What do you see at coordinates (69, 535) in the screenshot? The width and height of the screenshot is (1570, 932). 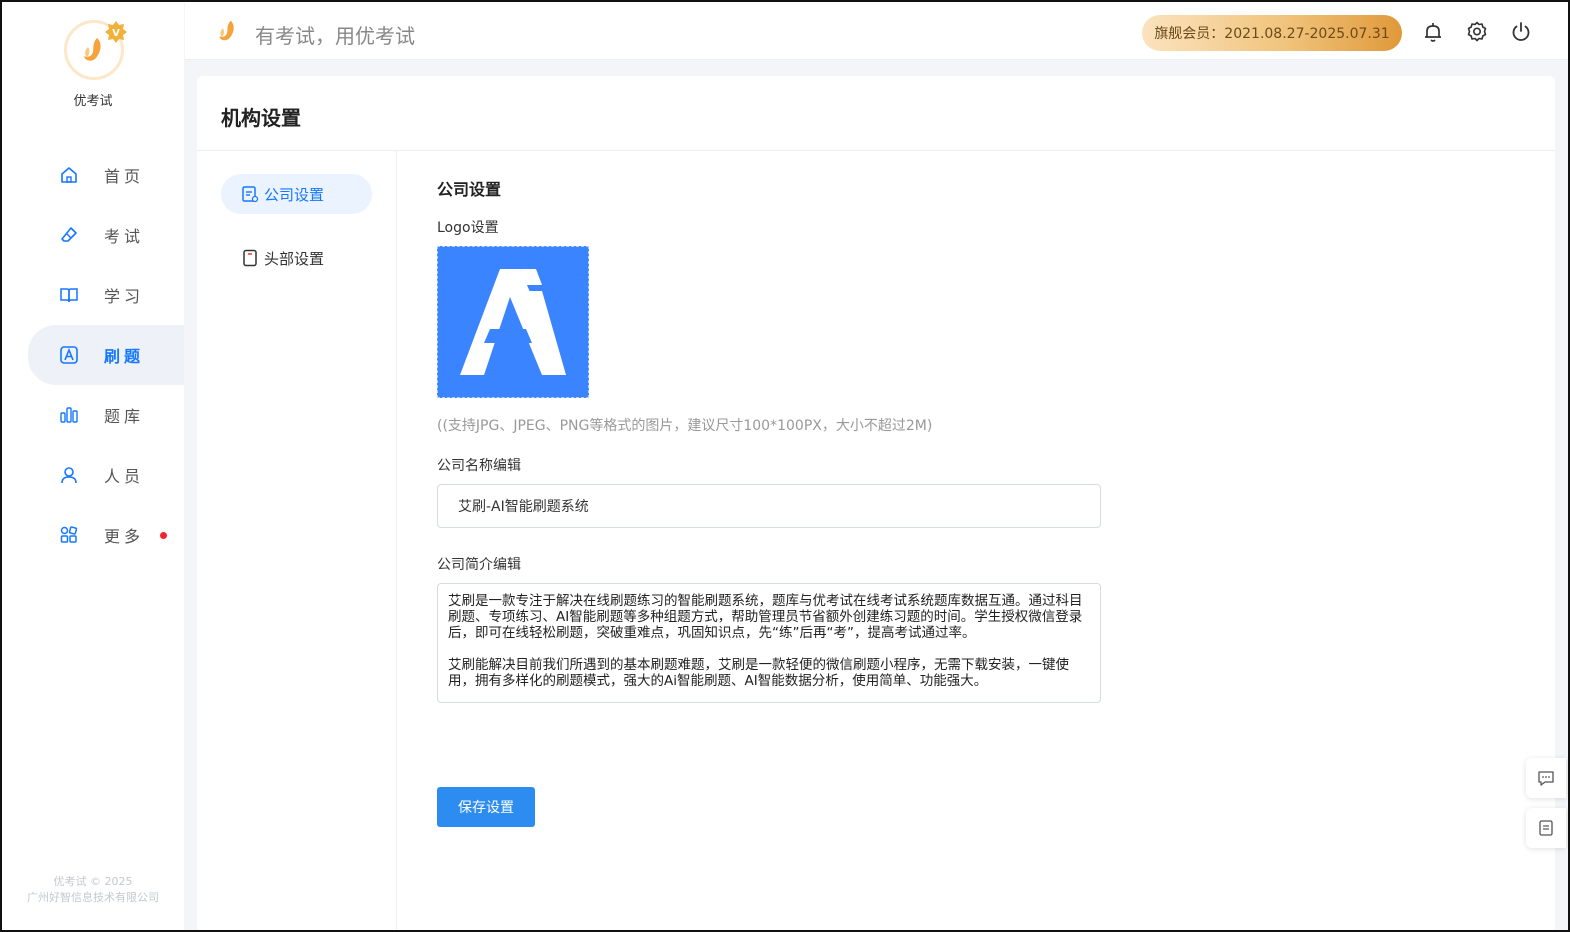 I see `apps-icon` at bounding box center [69, 535].